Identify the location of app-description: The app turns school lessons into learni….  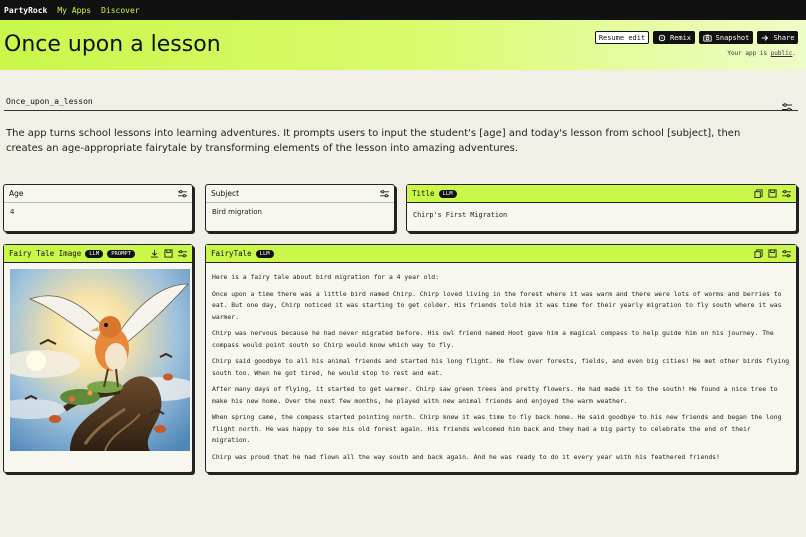
(373, 141).